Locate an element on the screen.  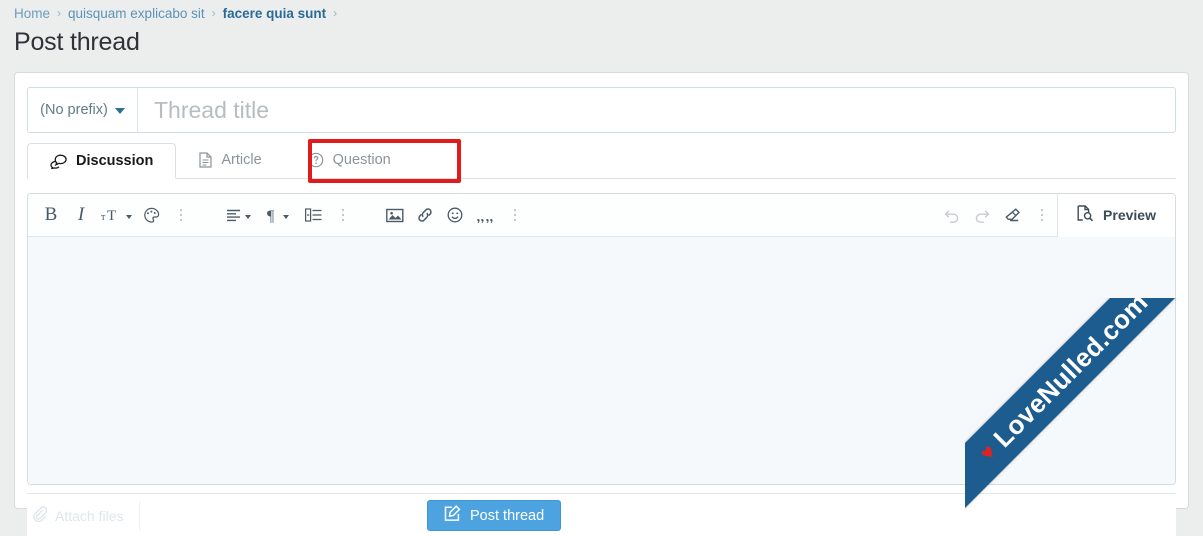
align-button is located at coordinates (238, 215).